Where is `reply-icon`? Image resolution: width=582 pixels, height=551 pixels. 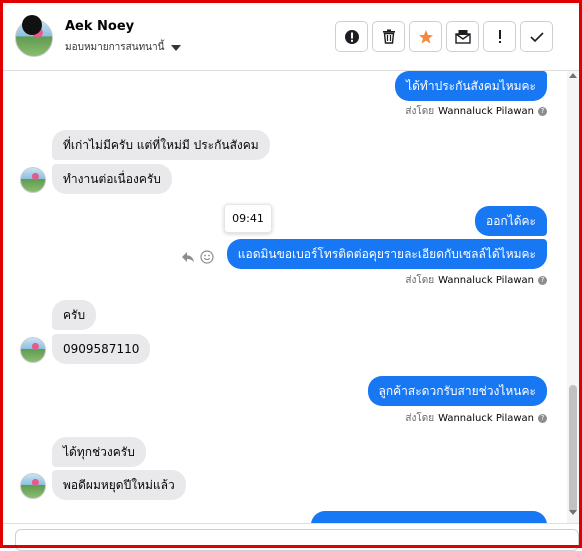
reply-icon is located at coordinates (188, 257).